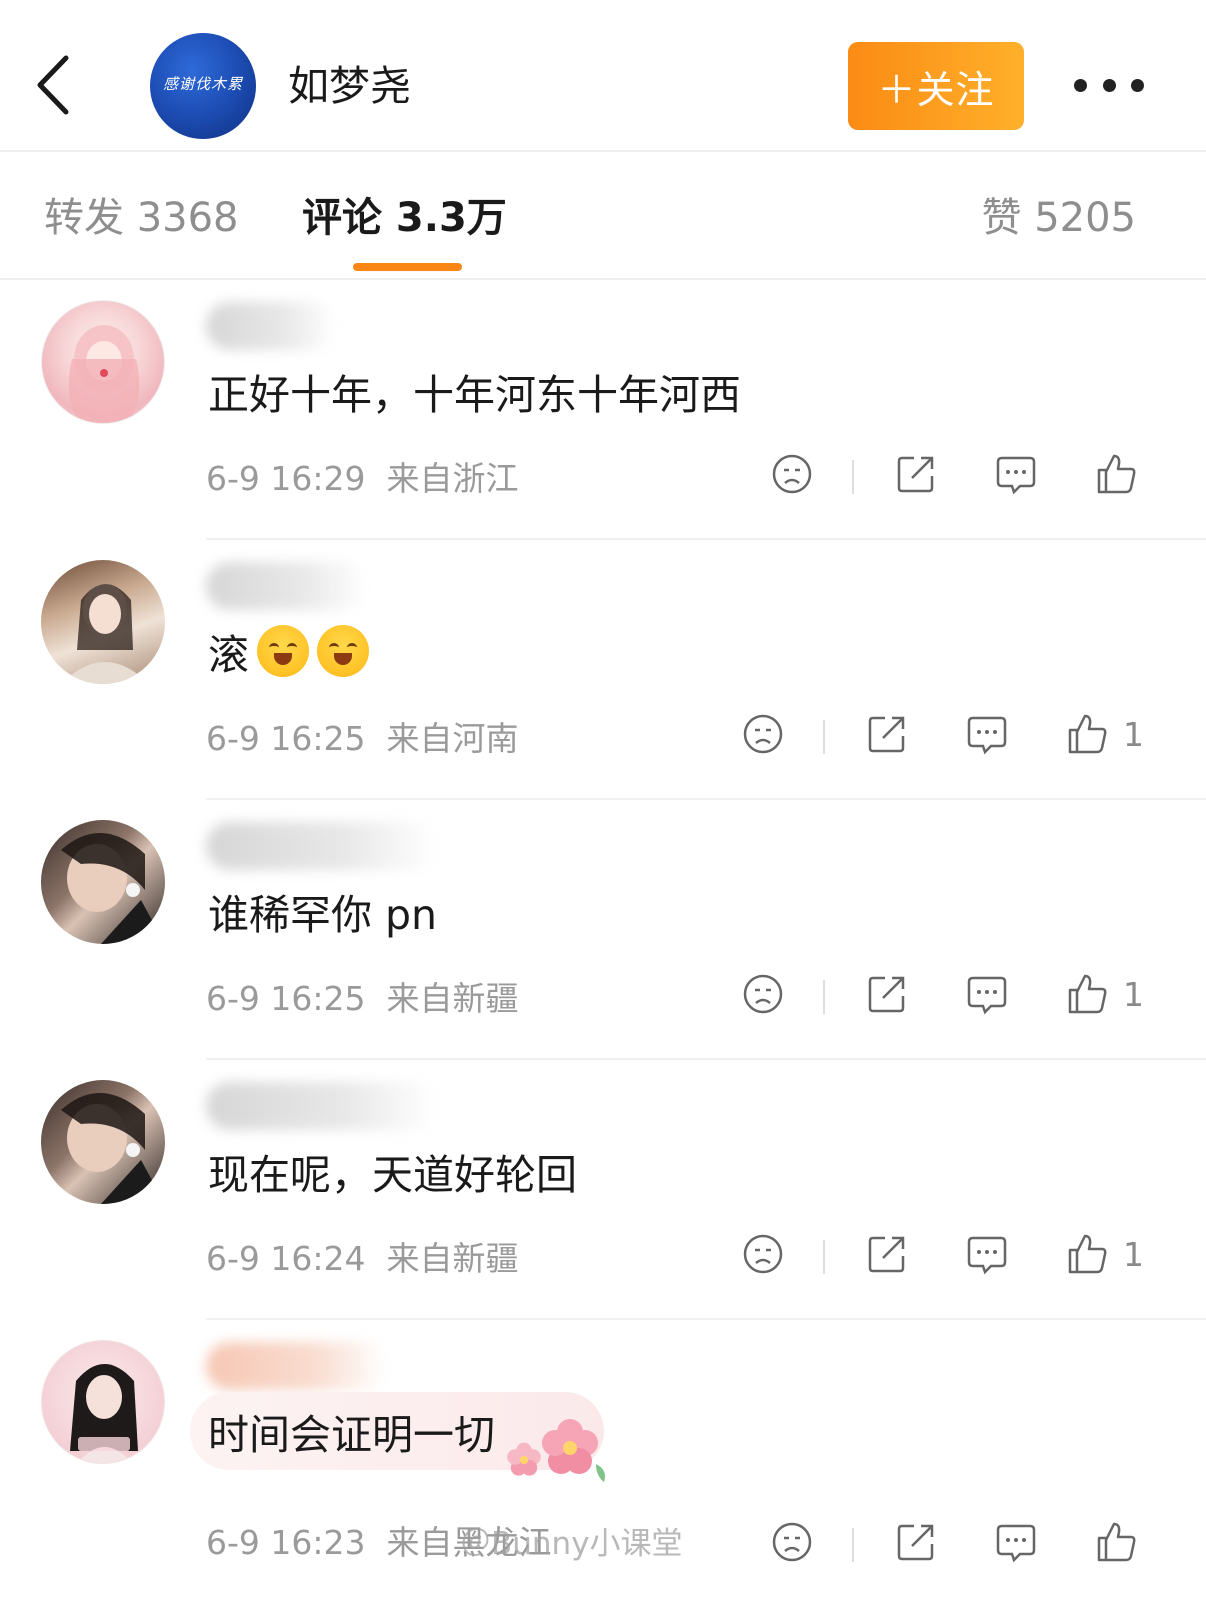 The image size is (1206, 1599). What do you see at coordinates (286, 478) in the screenshot?
I see `comment-time: 6-9 16:29` at bounding box center [286, 478].